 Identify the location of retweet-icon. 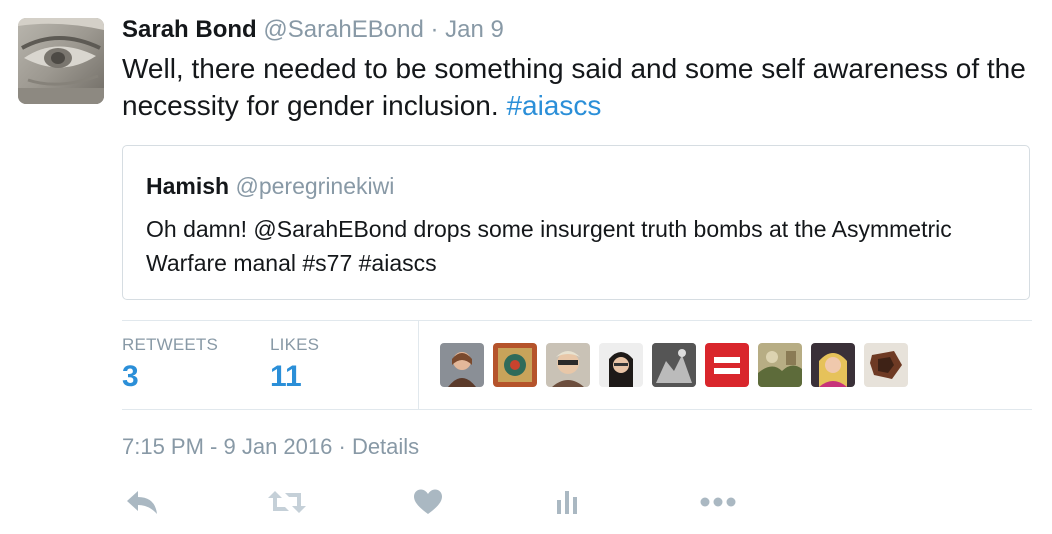
(287, 502).